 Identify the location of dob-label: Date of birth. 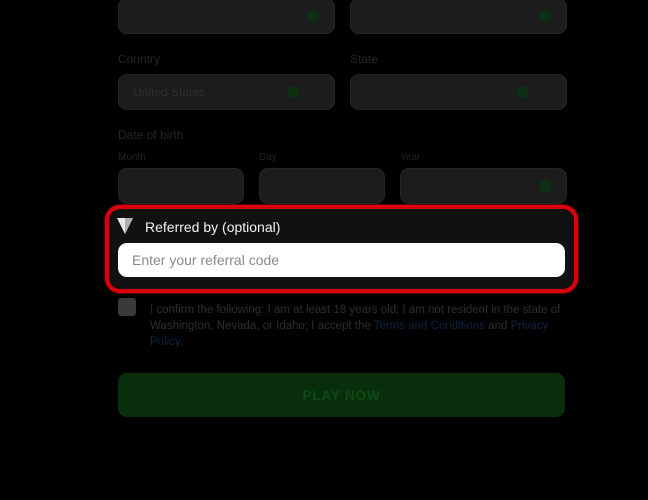
(151, 135).